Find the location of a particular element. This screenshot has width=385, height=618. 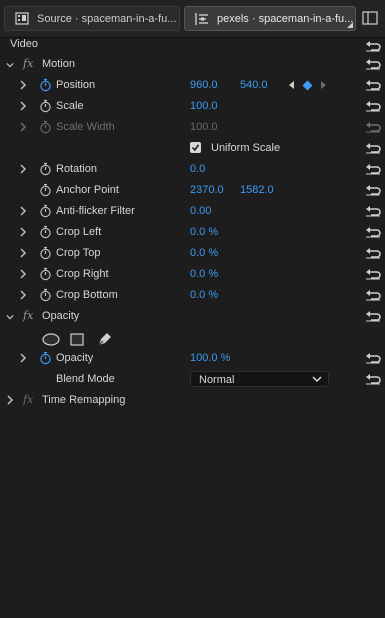

reset-opacity-icon is located at coordinates (373, 358).